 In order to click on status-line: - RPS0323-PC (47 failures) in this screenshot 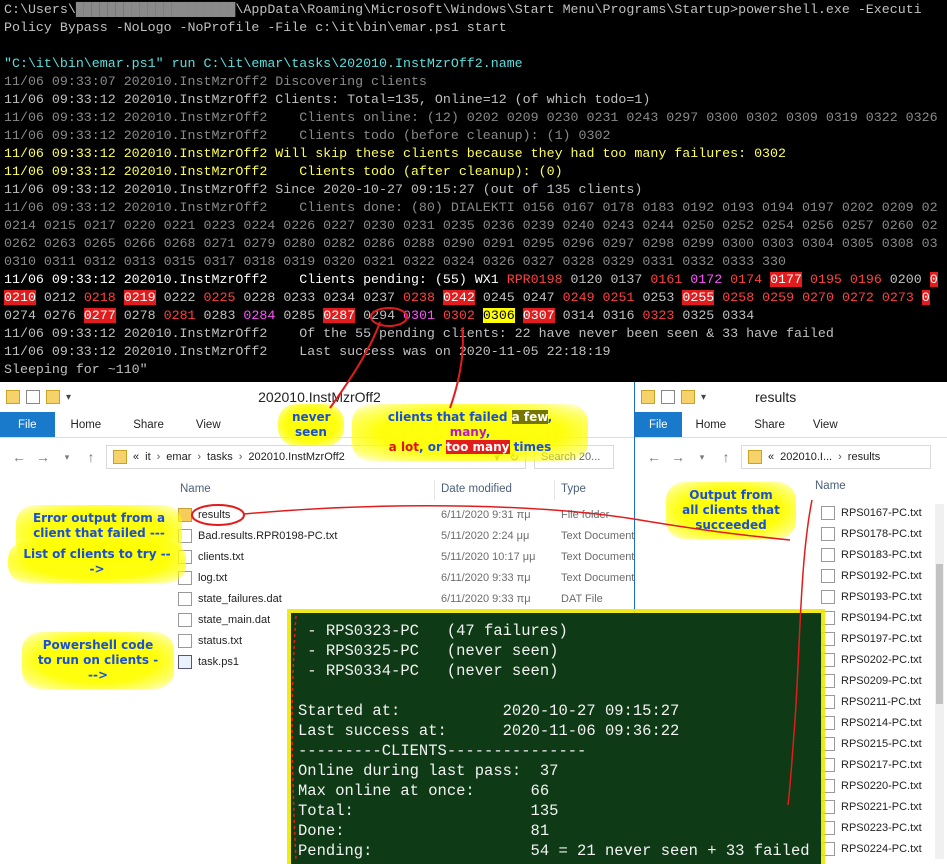, I will do `click(433, 631)`.